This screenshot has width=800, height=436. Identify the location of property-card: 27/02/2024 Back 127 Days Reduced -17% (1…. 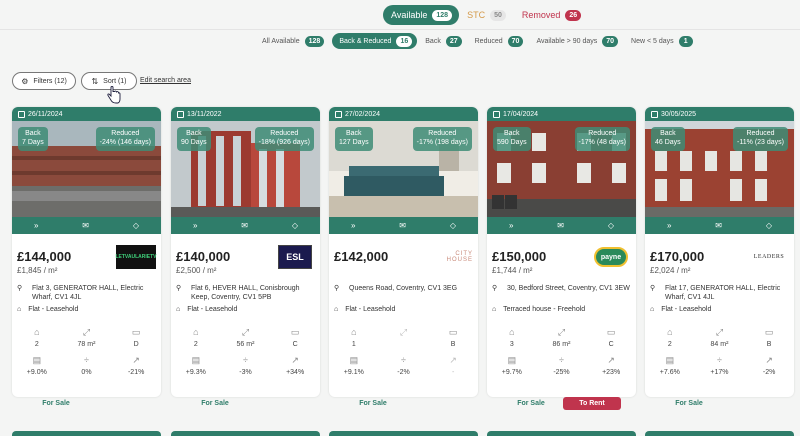
(403, 252).